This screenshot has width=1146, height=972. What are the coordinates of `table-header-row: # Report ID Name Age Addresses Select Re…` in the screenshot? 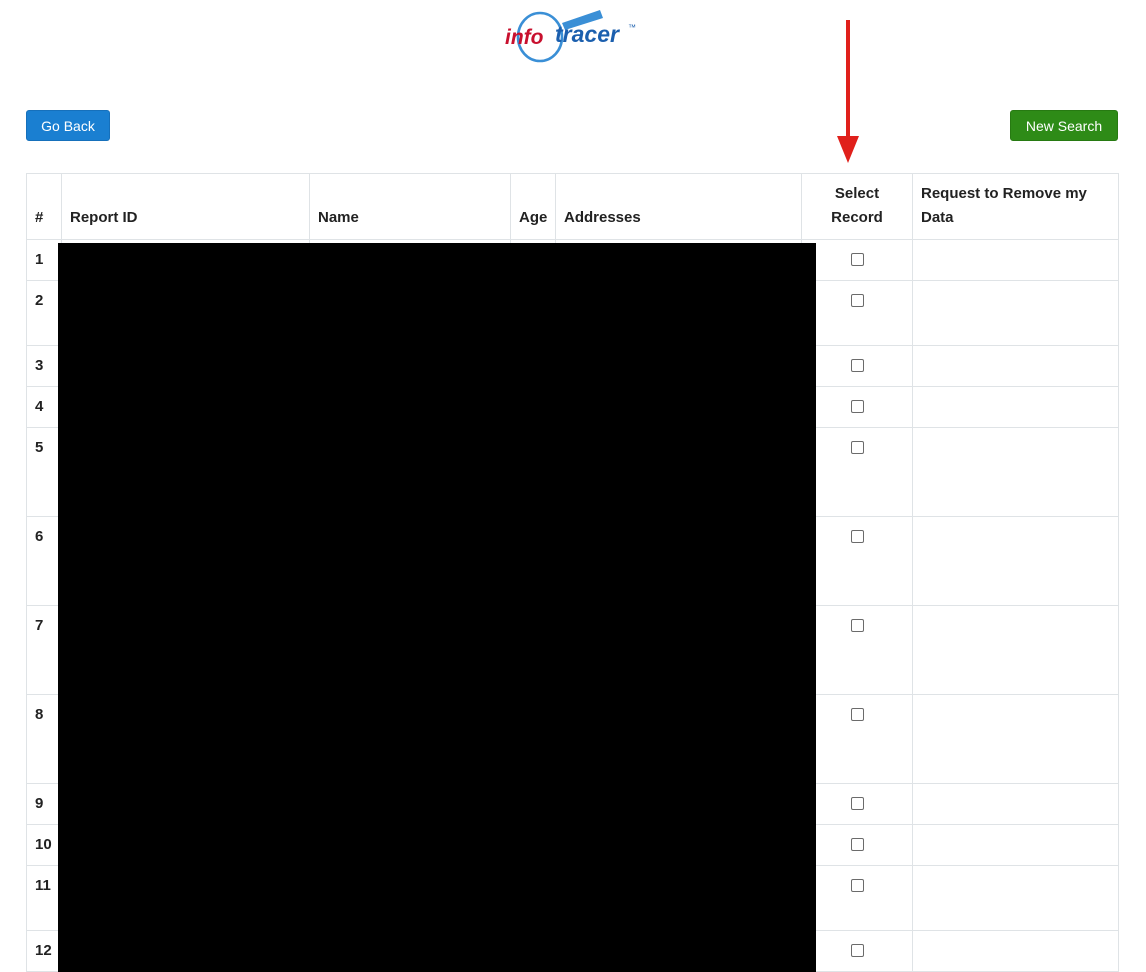 It's located at (572, 206).